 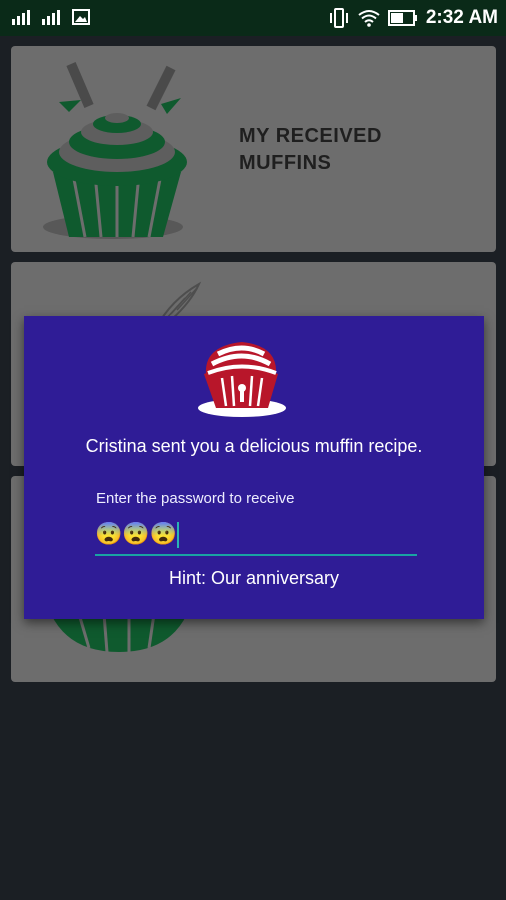 What do you see at coordinates (116, 153) in the screenshot?
I see `green-muffin-icon` at bounding box center [116, 153].